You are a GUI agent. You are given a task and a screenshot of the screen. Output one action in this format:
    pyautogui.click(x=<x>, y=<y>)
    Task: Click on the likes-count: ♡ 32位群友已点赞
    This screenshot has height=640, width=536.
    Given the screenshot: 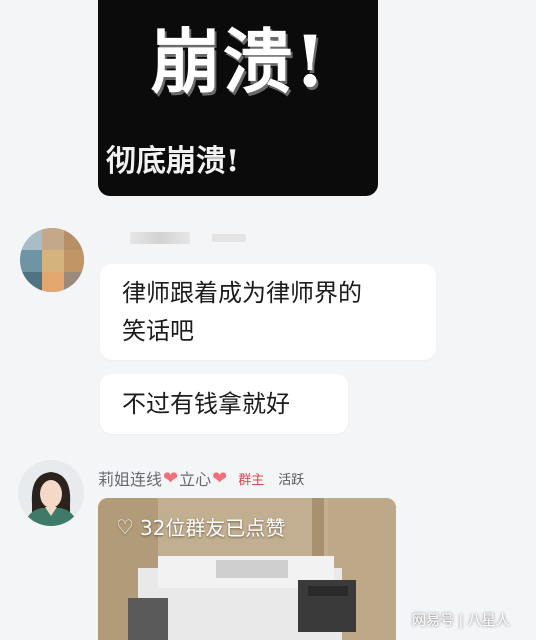 What is the action you would take?
    pyautogui.click(x=200, y=526)
    